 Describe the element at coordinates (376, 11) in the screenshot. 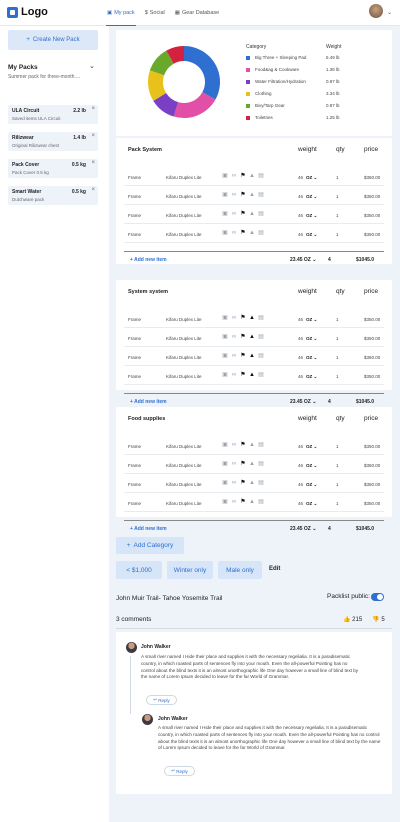

I see `user-avatar` at that location.